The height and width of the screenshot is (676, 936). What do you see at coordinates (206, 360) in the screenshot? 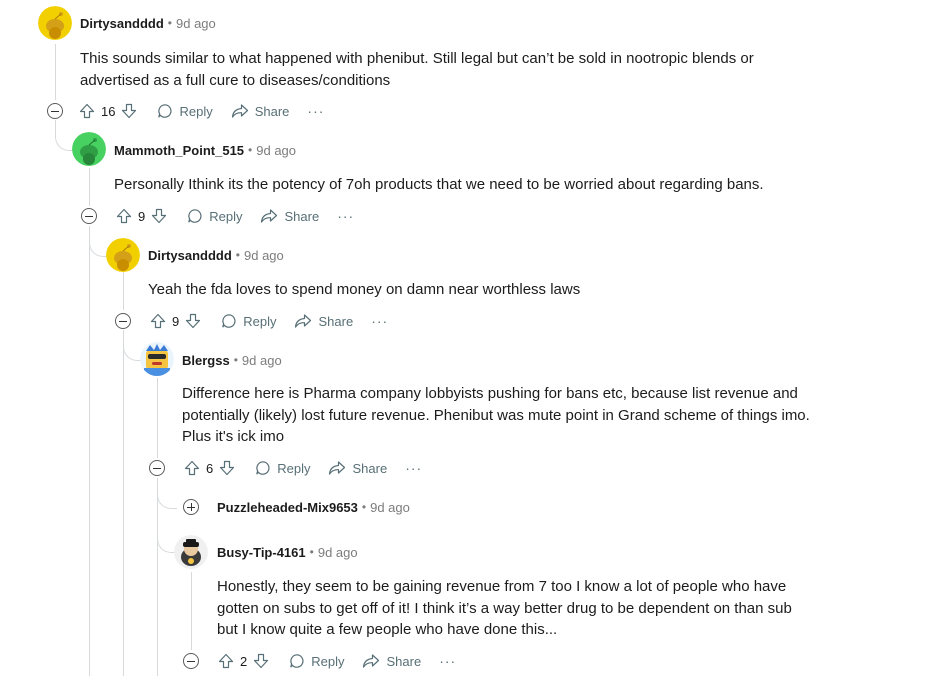
I see `comment-author: Blergss` at bounding box center [206, 360].